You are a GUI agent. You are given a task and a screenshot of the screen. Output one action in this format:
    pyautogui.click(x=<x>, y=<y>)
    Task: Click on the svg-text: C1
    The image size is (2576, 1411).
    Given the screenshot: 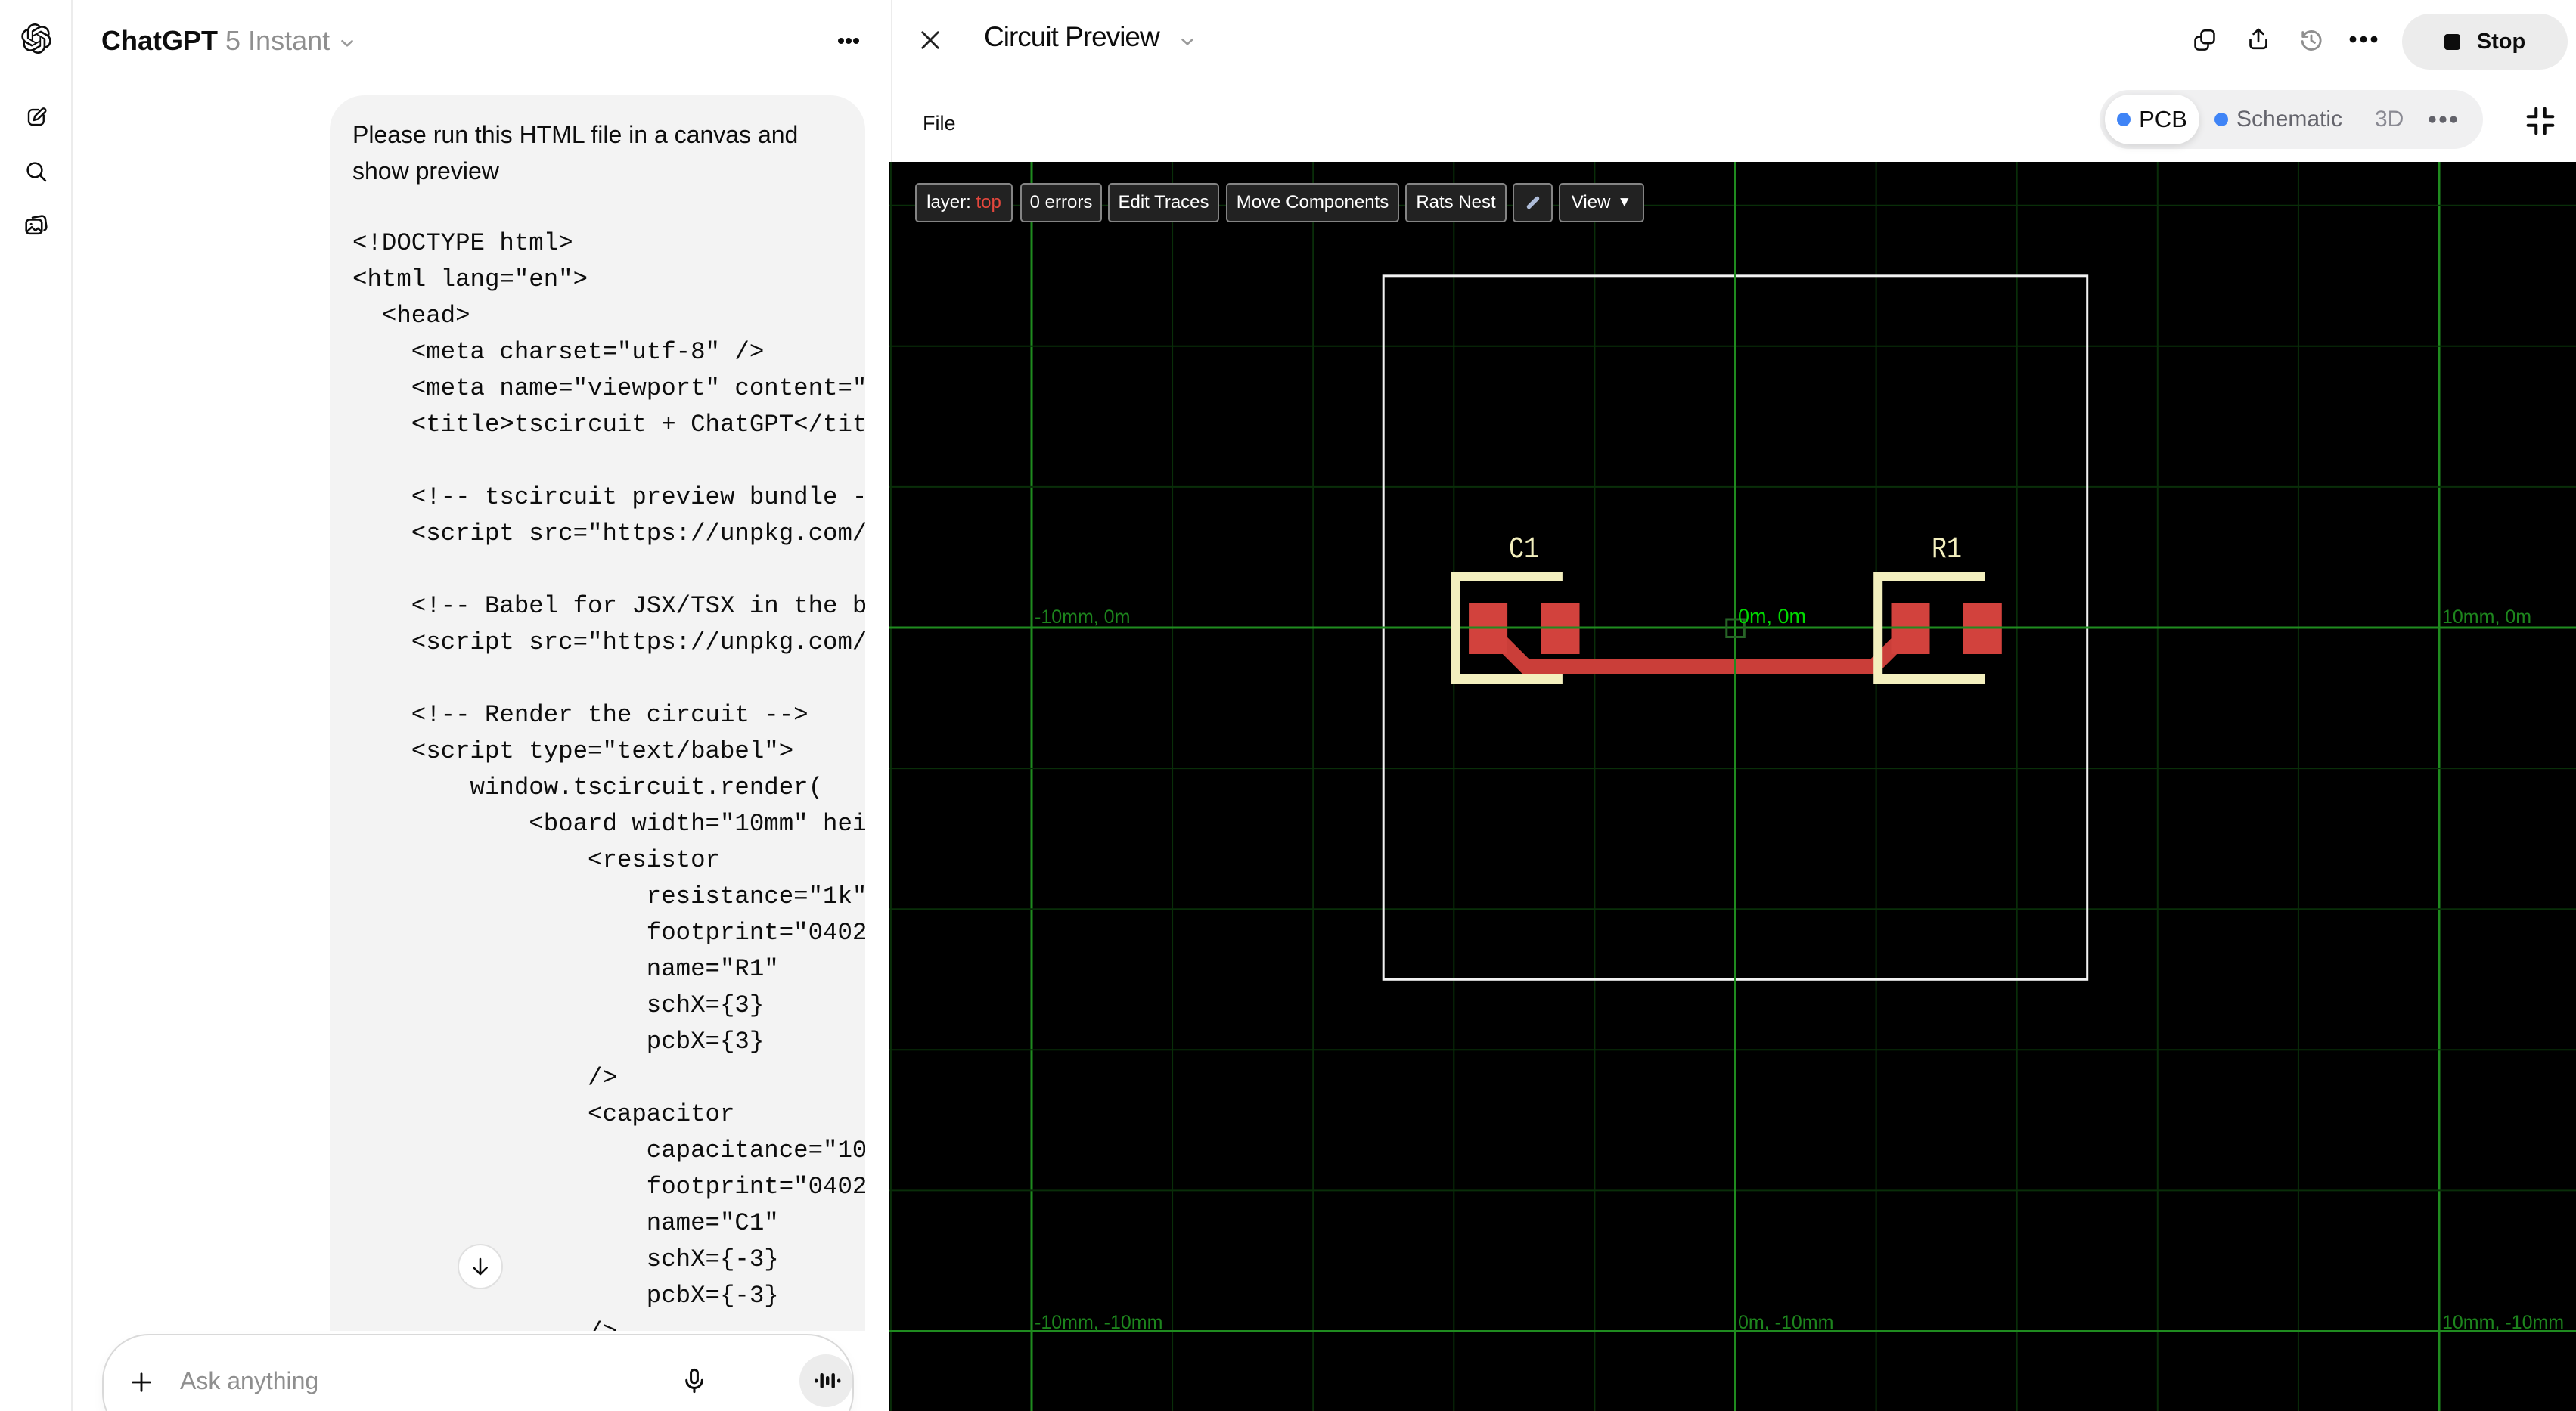 What is the action you would take?
    pyautogui.click(x=1524, y=550)
    